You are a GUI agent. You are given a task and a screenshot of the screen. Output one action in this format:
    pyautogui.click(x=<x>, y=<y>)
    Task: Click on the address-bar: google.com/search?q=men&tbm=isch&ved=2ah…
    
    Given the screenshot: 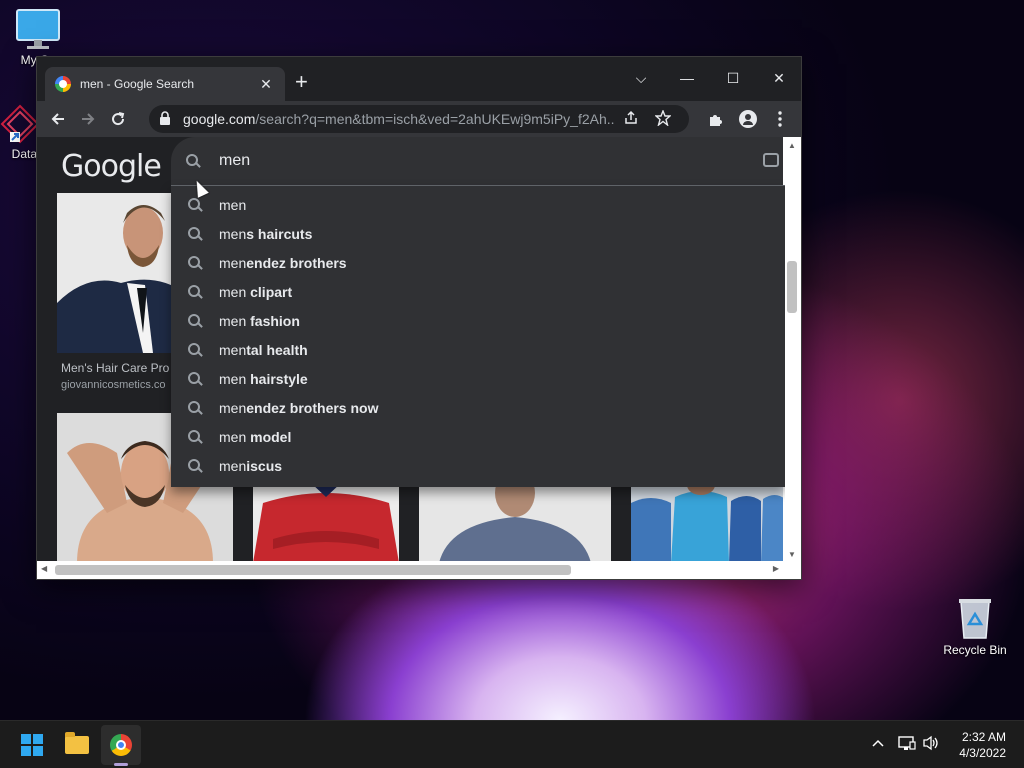 What is the action you would take?
    pyautogui.click(x=419, y=119)
    